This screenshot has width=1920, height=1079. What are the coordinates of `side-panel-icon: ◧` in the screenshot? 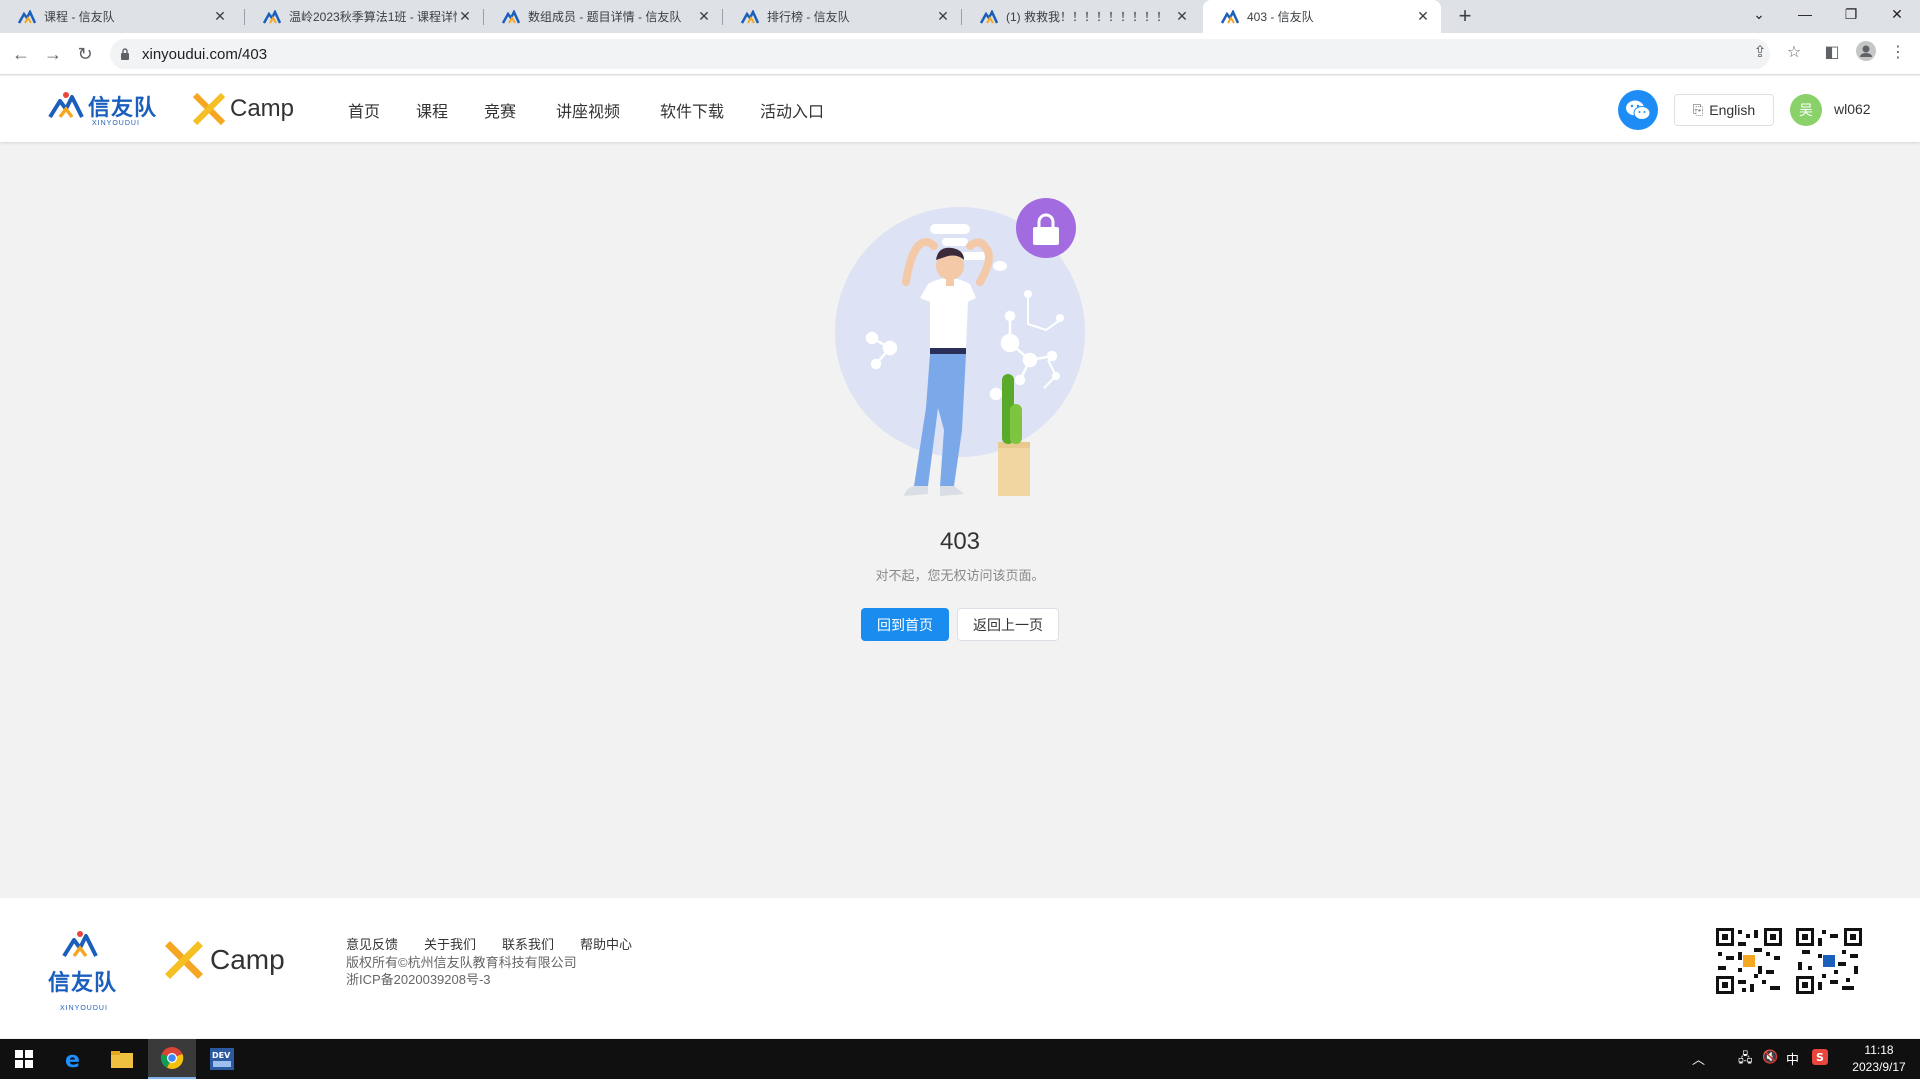 It's located at (1832, 53).